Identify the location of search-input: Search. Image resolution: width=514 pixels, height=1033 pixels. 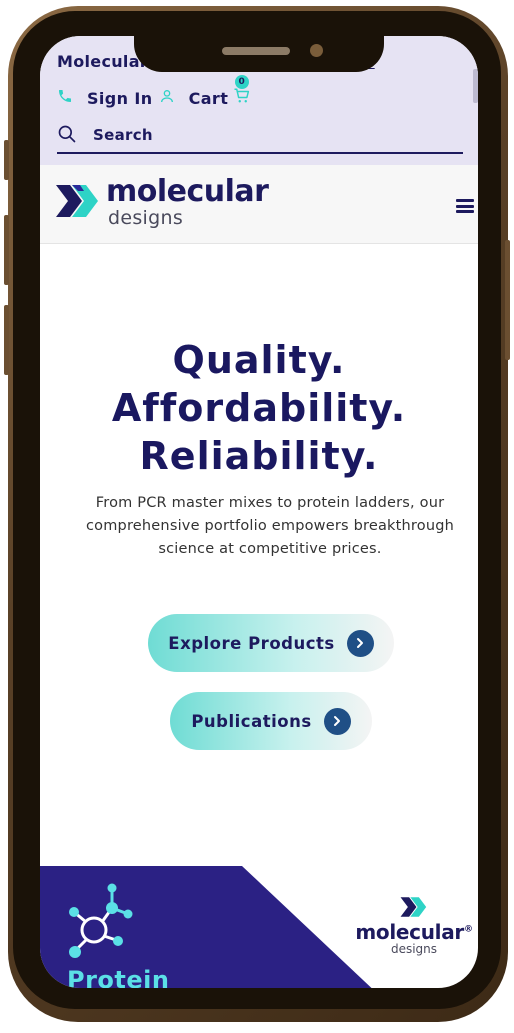
(123, 135).